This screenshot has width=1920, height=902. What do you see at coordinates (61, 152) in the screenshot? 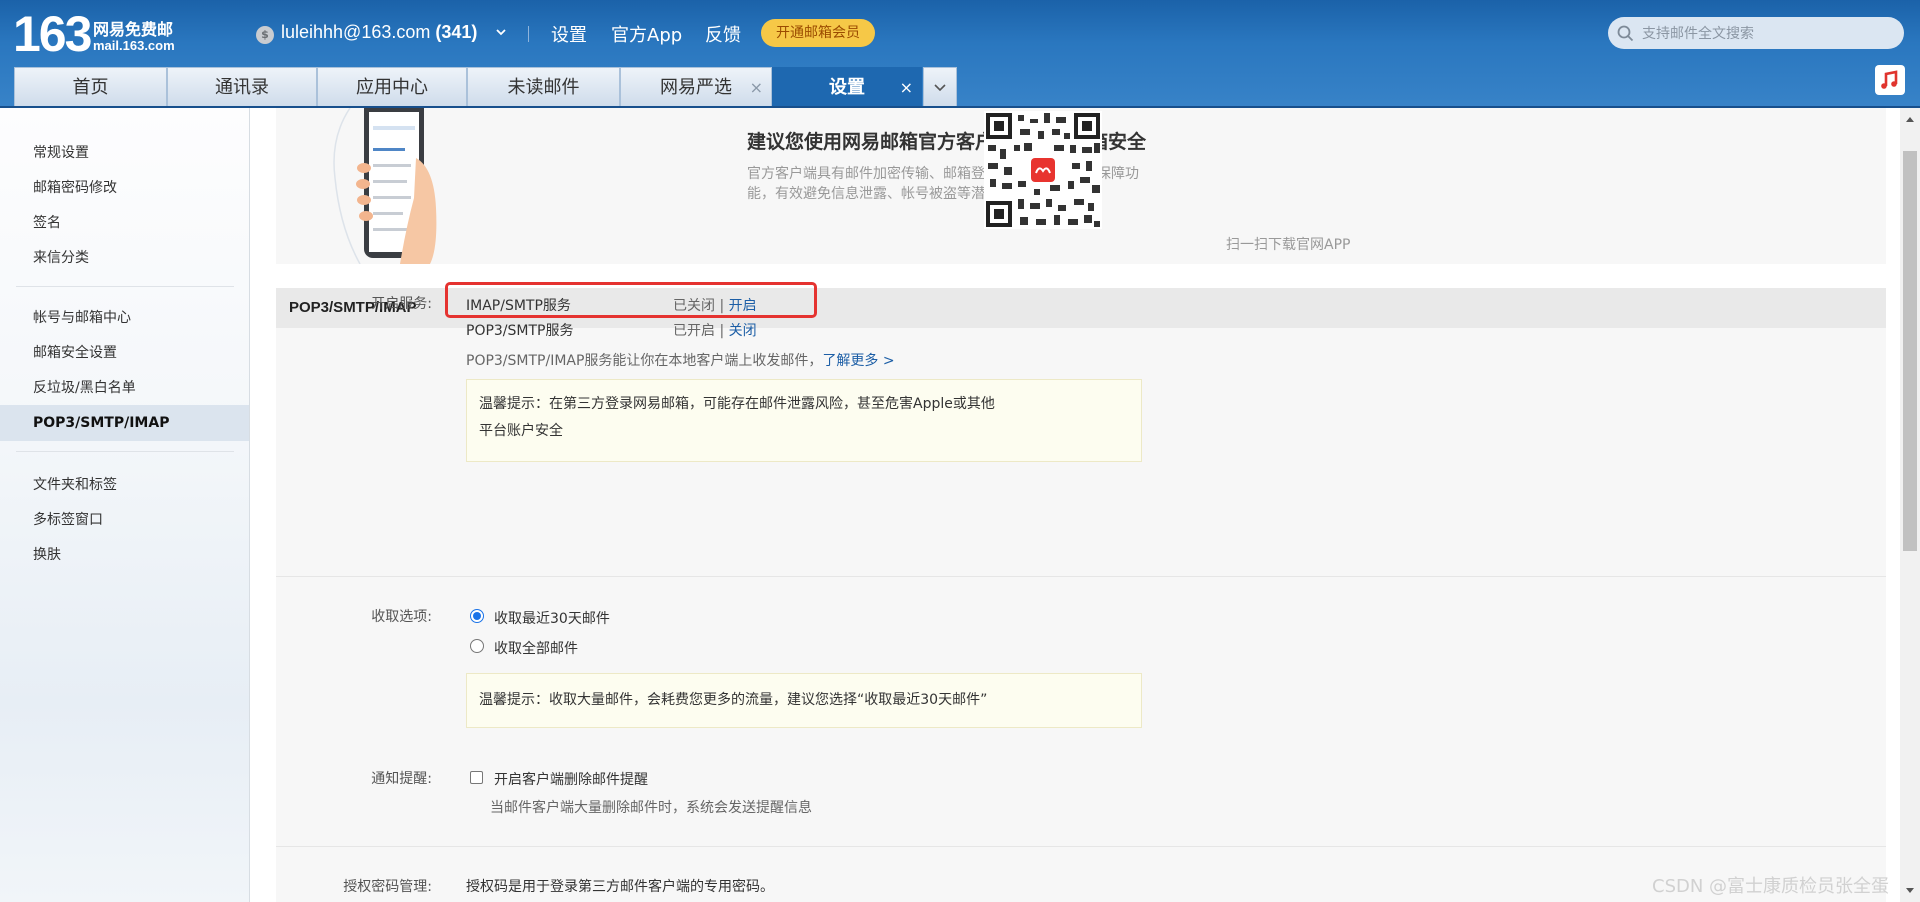
I see `sidebar-item-general: 常规设置` at bounding box center [61, 152].